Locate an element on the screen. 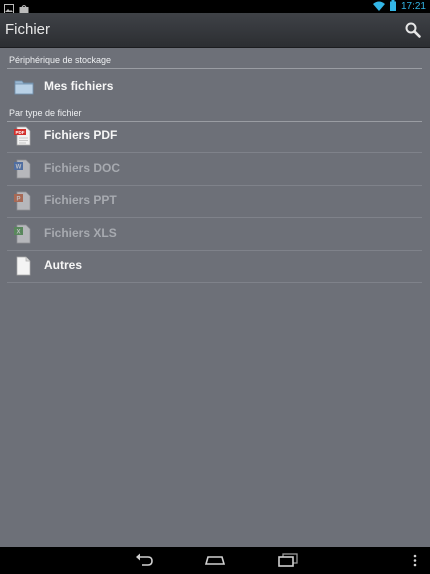 The image size is (430, 574). clock: 17:21 is located at coordinates (413, 6).